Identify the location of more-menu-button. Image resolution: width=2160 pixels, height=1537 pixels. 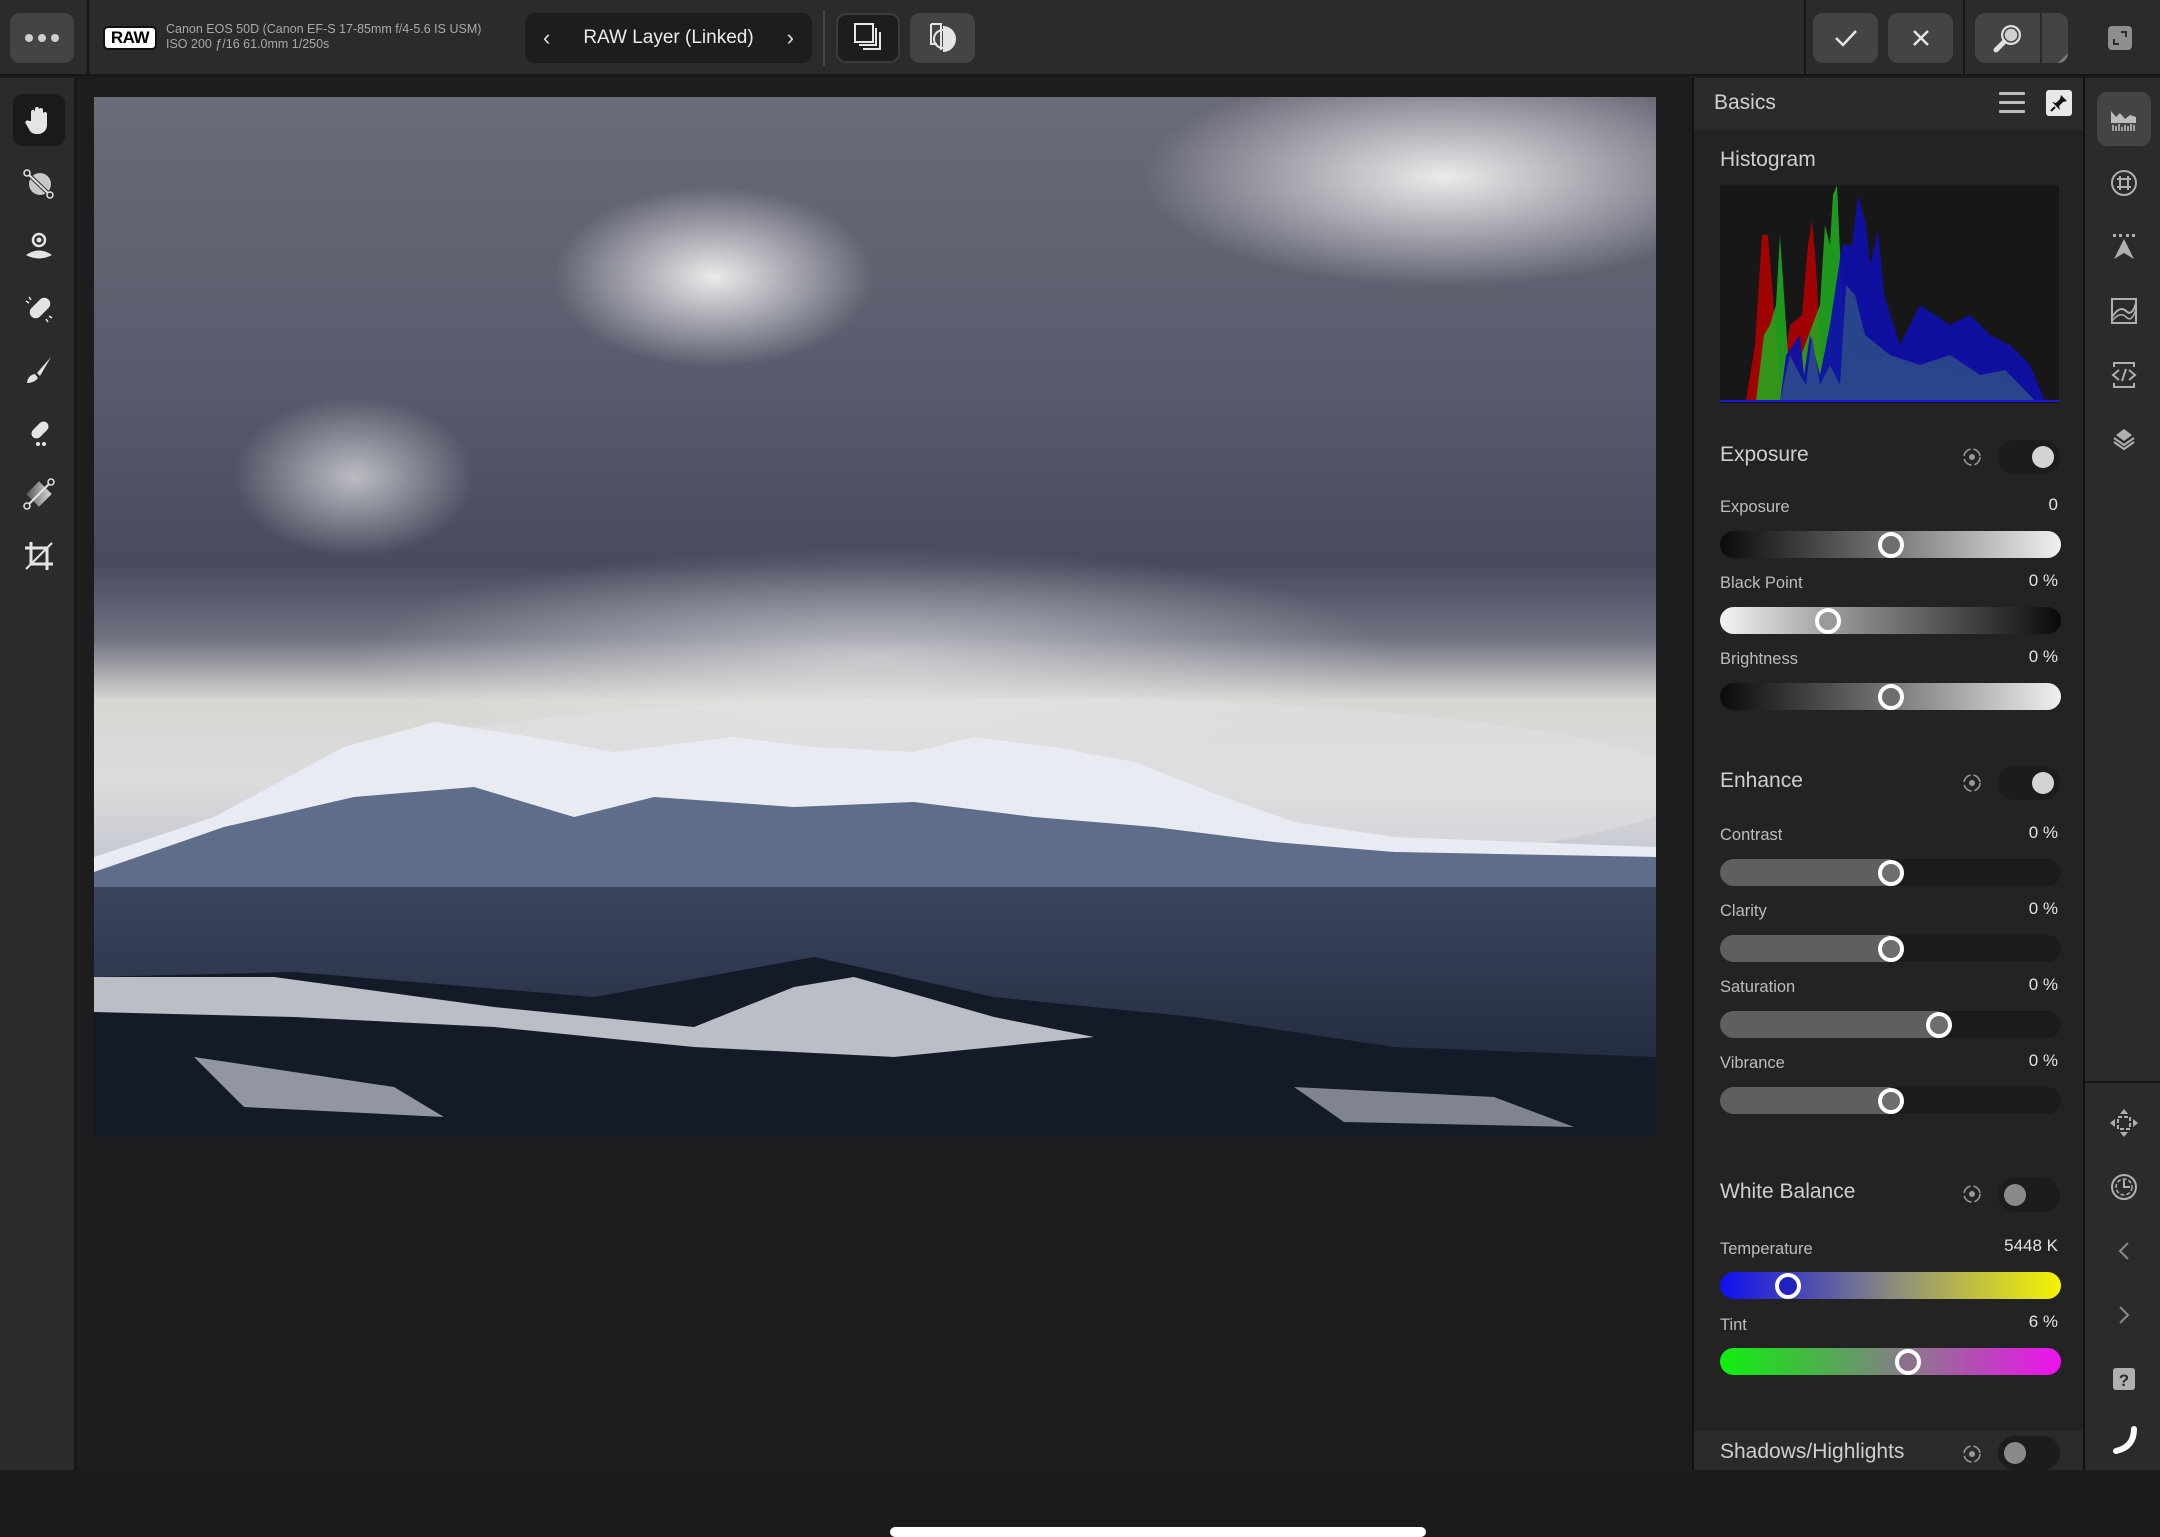
(42, 38).